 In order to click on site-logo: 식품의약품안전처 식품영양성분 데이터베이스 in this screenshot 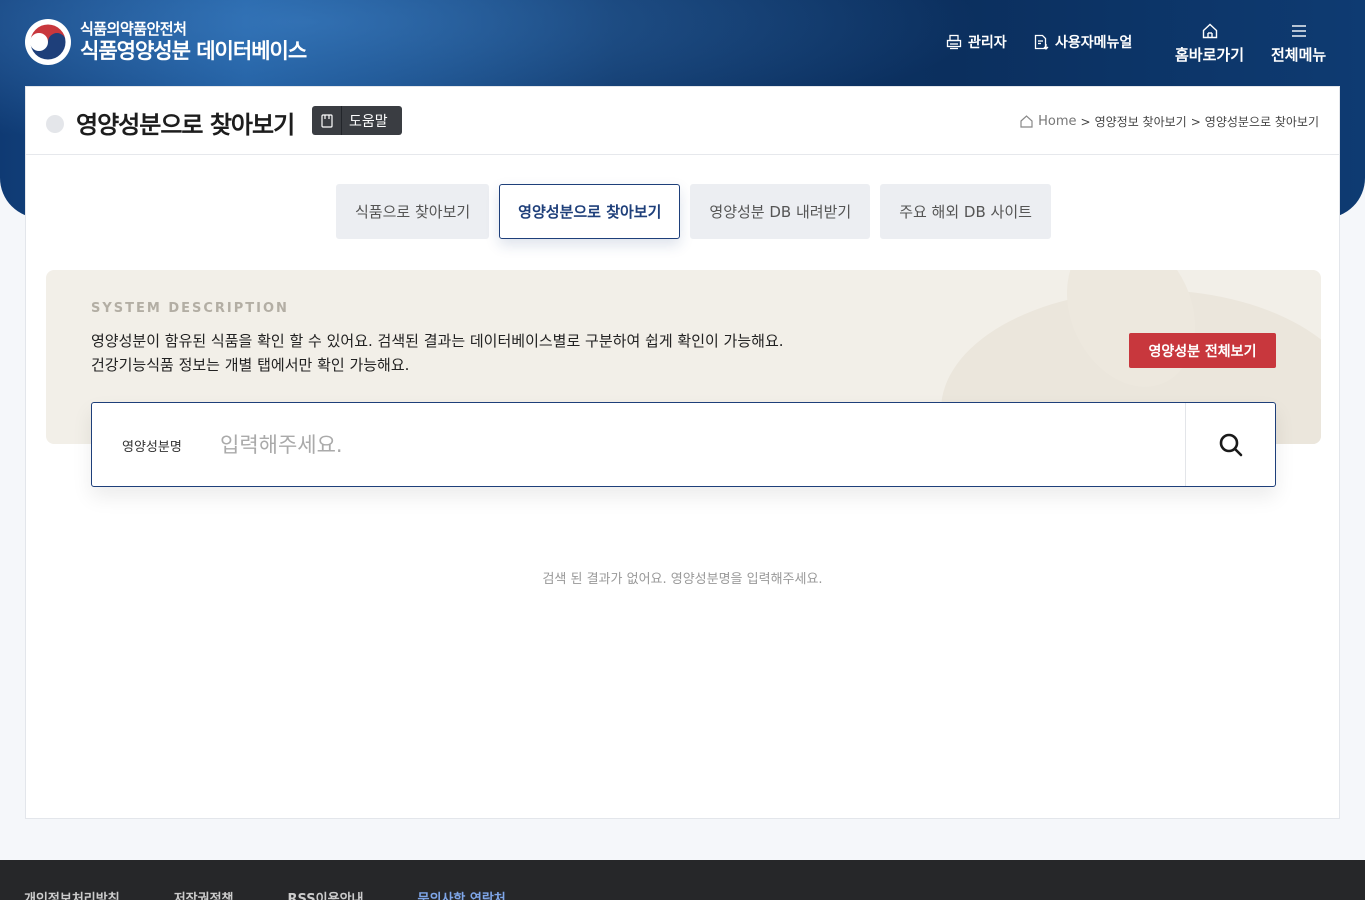, I will do `click(165, 42)`.